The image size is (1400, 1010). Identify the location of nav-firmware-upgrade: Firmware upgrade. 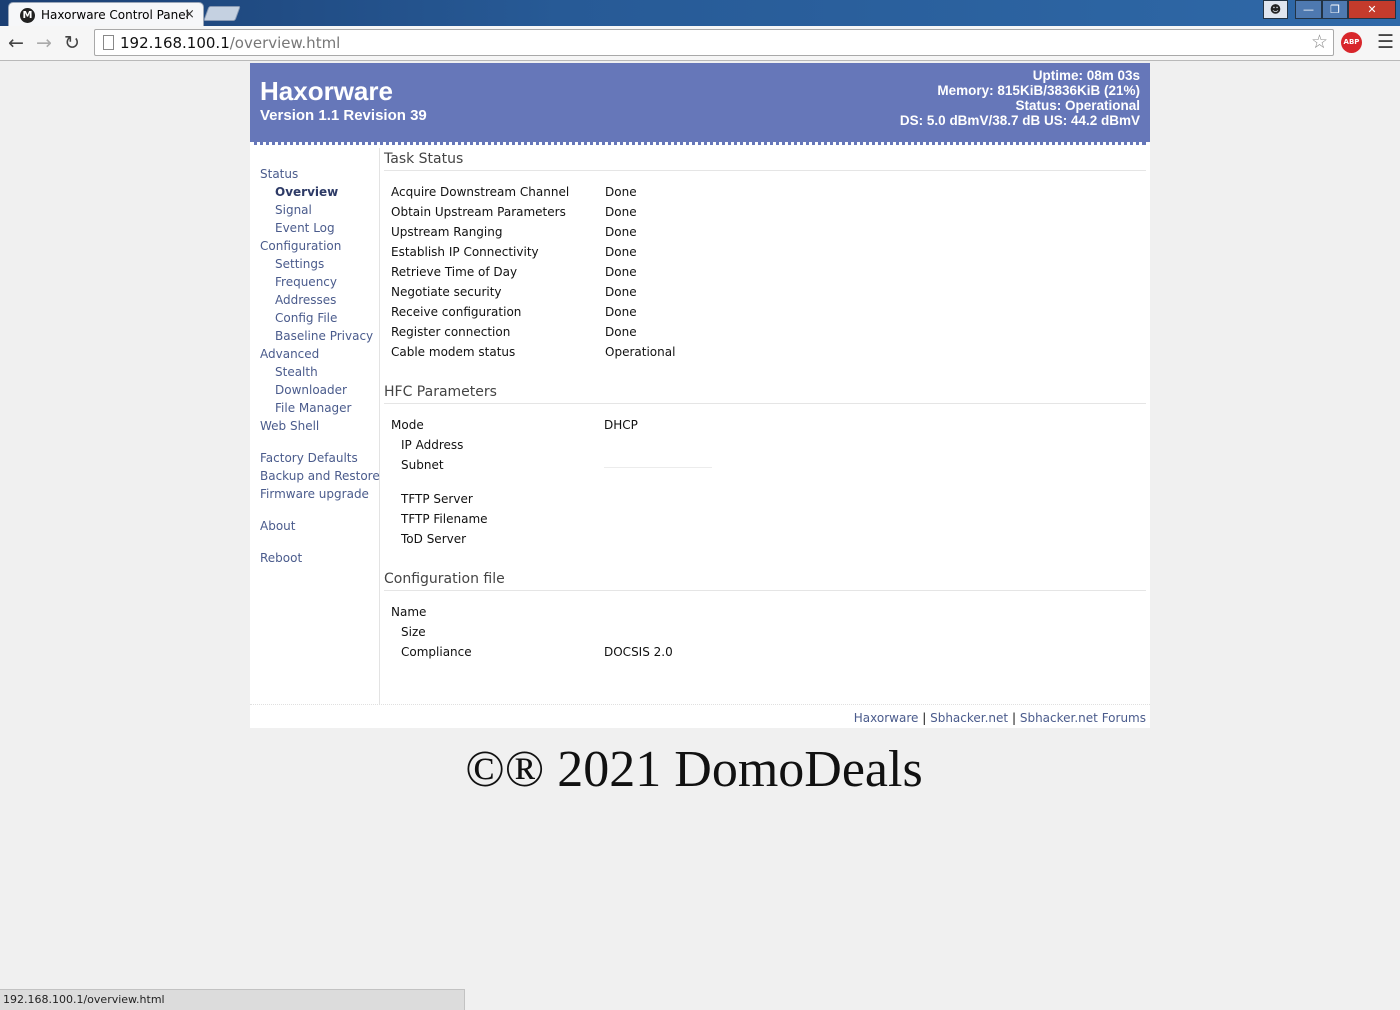
(314, 494).